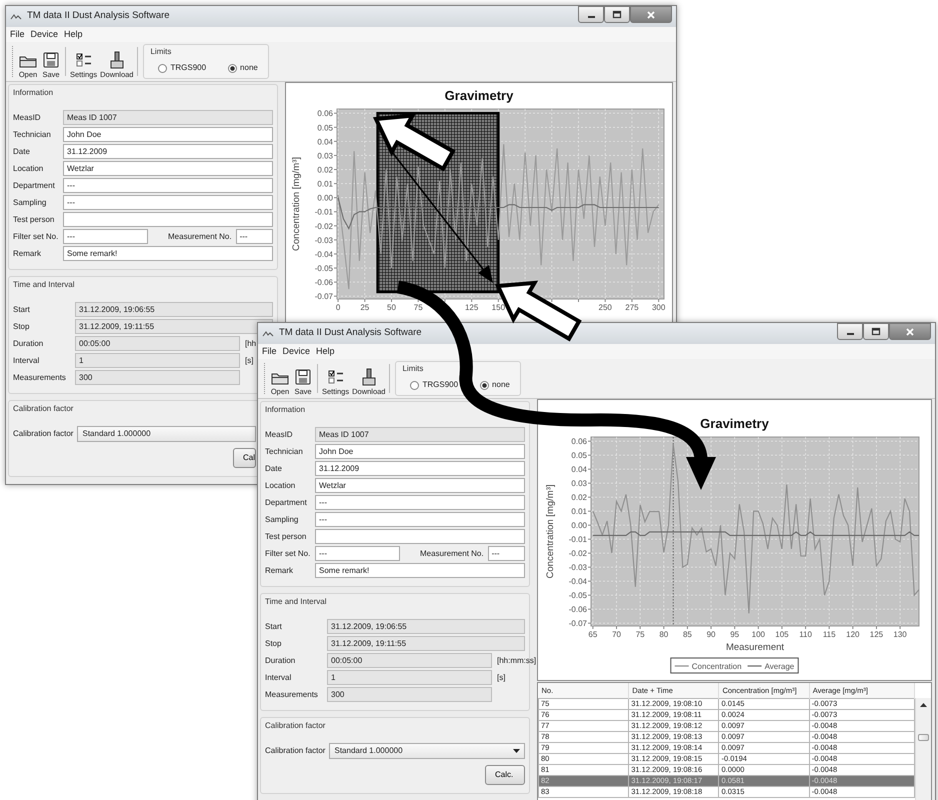  What do you see at coordinates (51, 59) in the screenshot?
I see `save-icon` at bounding box center [51, 59].